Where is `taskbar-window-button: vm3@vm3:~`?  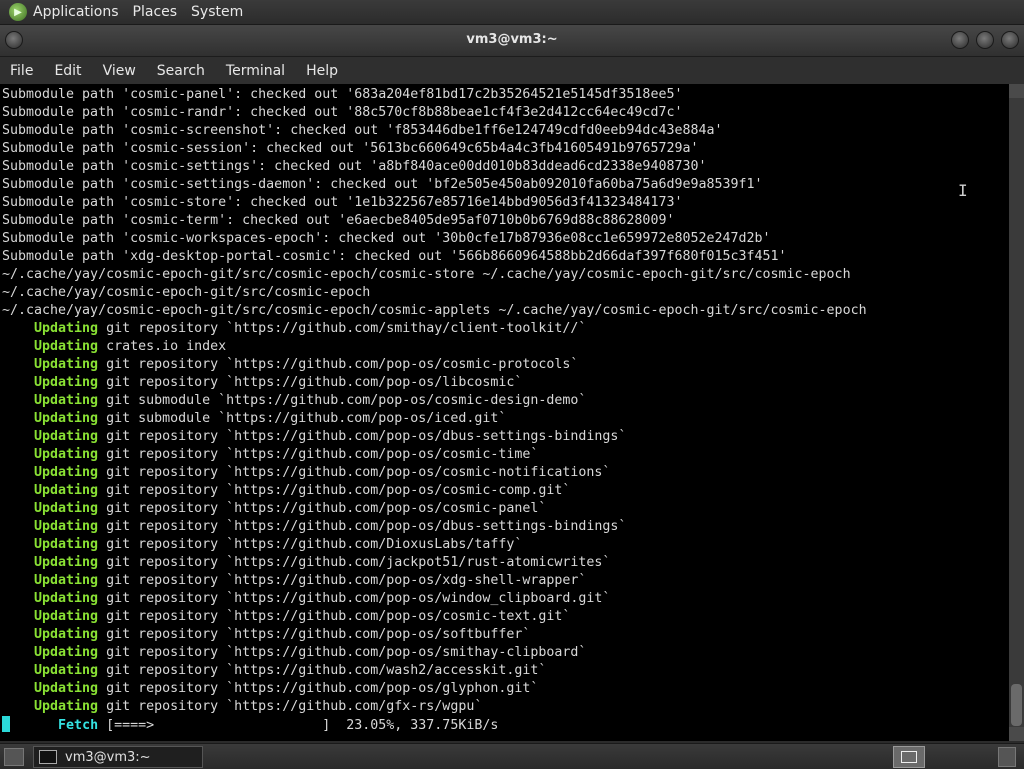 taskbar-window-button: vm3@vm3:~ is located at coordinates (118, 757).